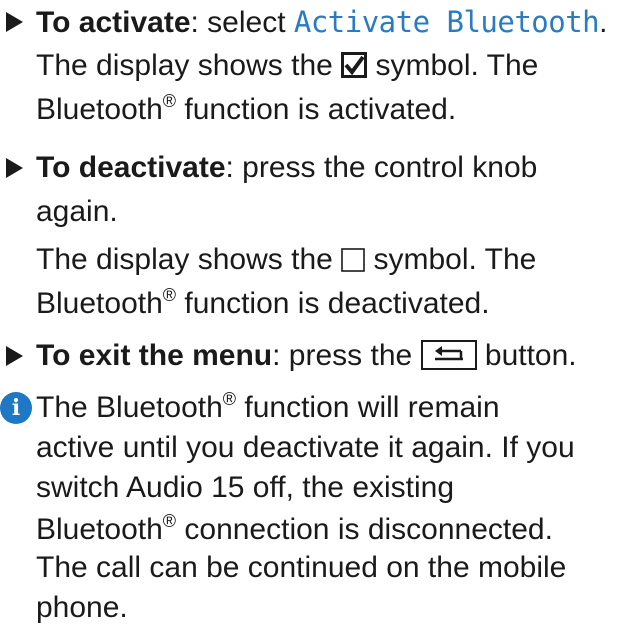 The height and width of the screenshot is (630, 624). Describe the element at coordinates (354, 69) in the screenshot. I see `checkbox-checked-icon` at that location.